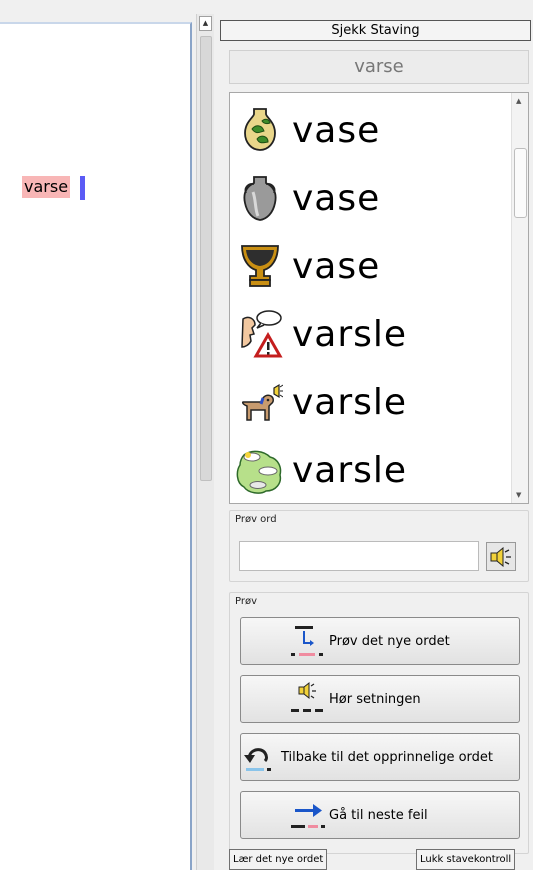  I want to click on button-label: Hør setningen, so click(375, 699).